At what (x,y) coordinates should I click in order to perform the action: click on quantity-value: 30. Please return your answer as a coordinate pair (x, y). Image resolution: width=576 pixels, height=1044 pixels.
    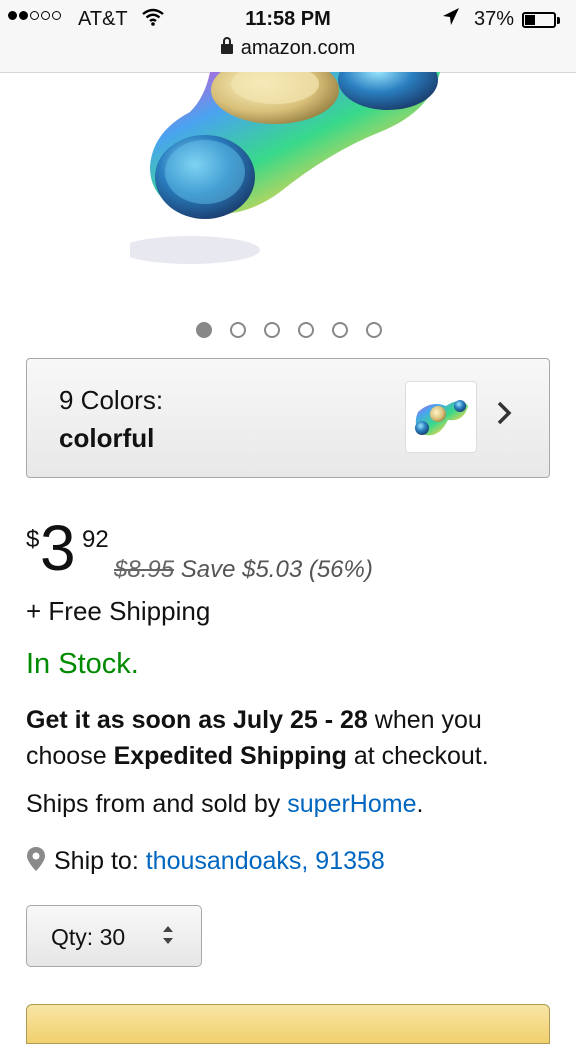
    Looking at the image, I should click on (112, 937).